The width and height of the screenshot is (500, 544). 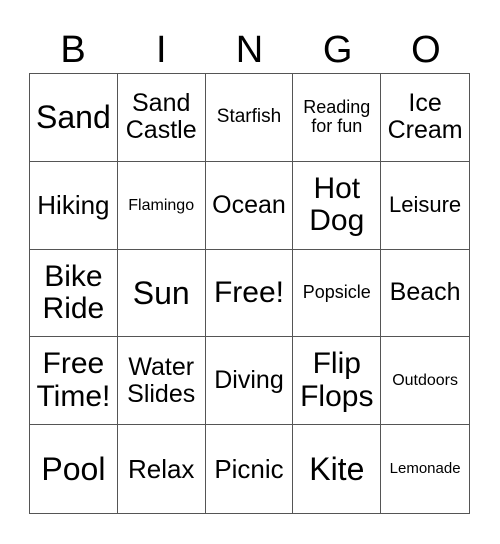 What do you see at coordinates (337, 205) in the screenshot?
I see `bingo-cell: Hot Dog` at bounding box center [337, 205].